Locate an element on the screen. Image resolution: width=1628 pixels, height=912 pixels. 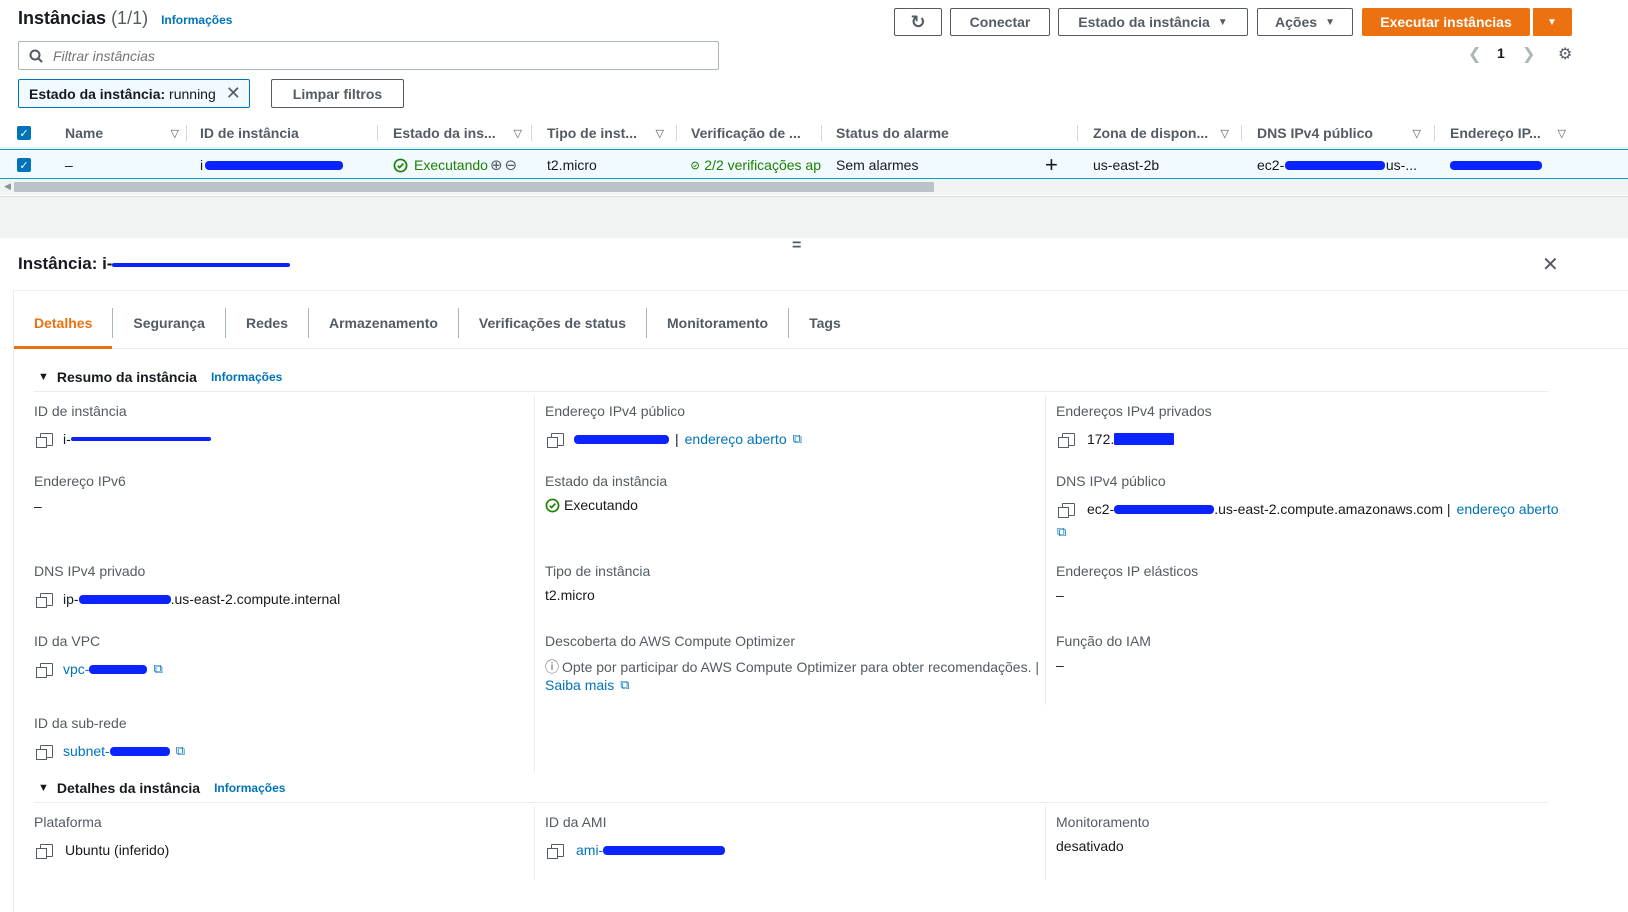
row-ip-address is located at coordinates (1496, 165).